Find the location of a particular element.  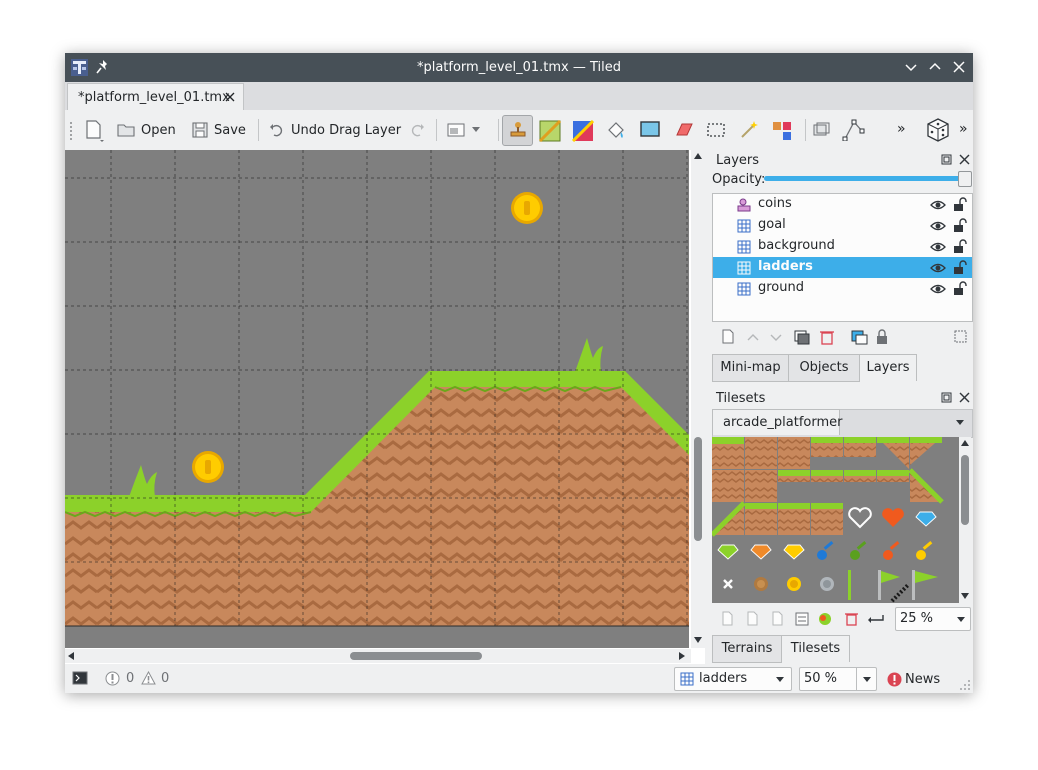

warning-icon is located at coordinates (148, 678).